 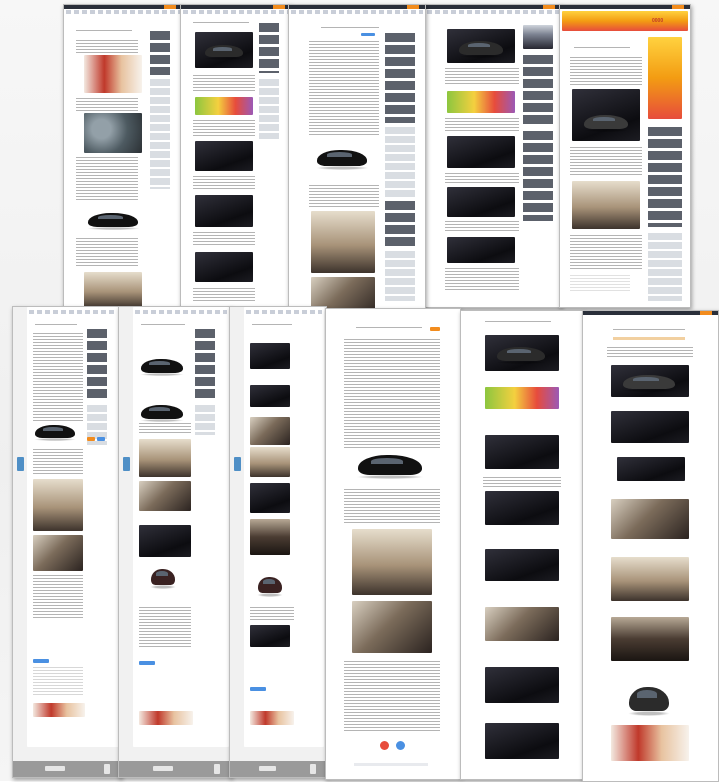 What do you see at coordinates (538, 37) in the screenshot?
I see `showroom-photo` at bounding box center [538, 37].